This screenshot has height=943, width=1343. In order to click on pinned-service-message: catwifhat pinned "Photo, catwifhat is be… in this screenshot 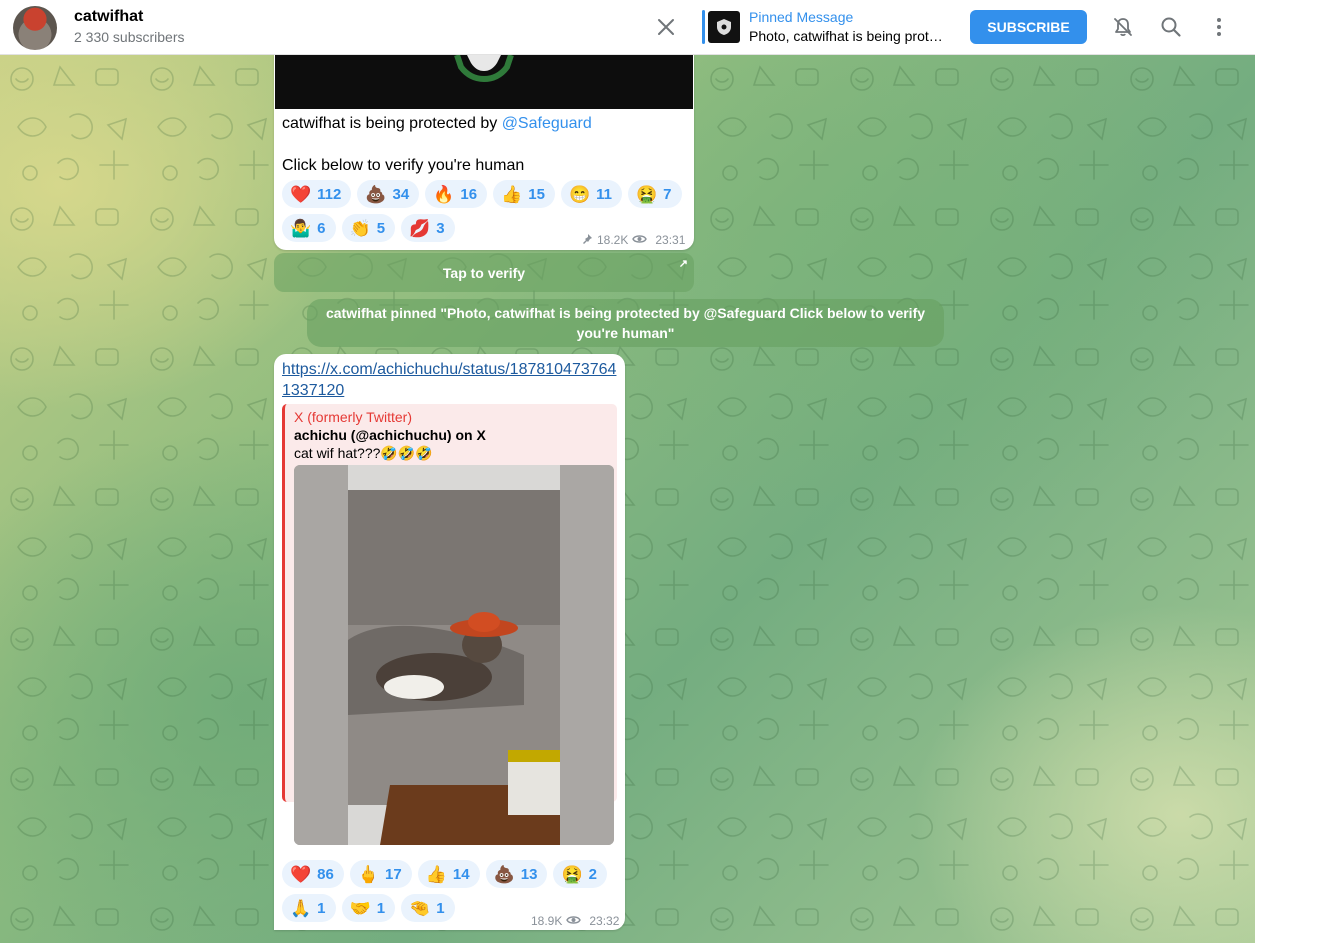, I will do `click(625, 323)`.